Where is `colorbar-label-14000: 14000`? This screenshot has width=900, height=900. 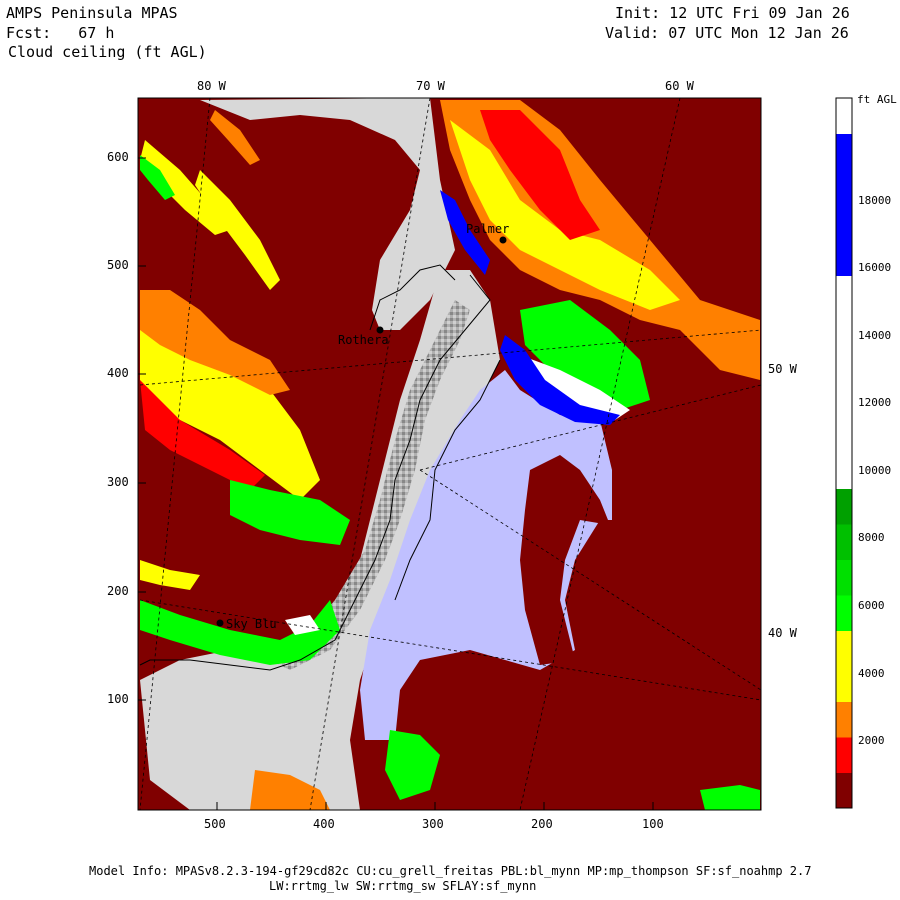
colorbar-label-14000: 14000 is located at coordinates (875, 335).